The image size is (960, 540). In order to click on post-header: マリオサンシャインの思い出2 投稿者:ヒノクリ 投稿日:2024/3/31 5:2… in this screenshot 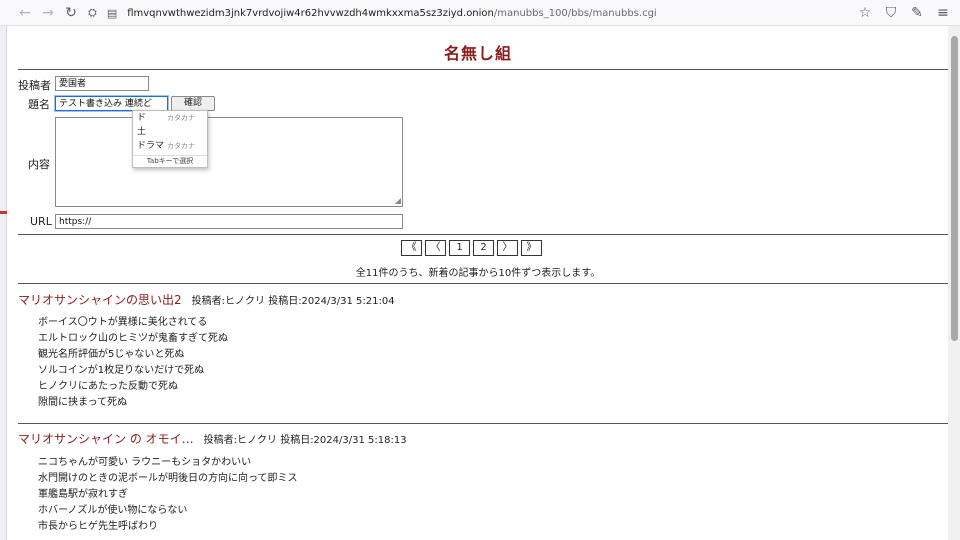, I will do `click(206, 299)`.